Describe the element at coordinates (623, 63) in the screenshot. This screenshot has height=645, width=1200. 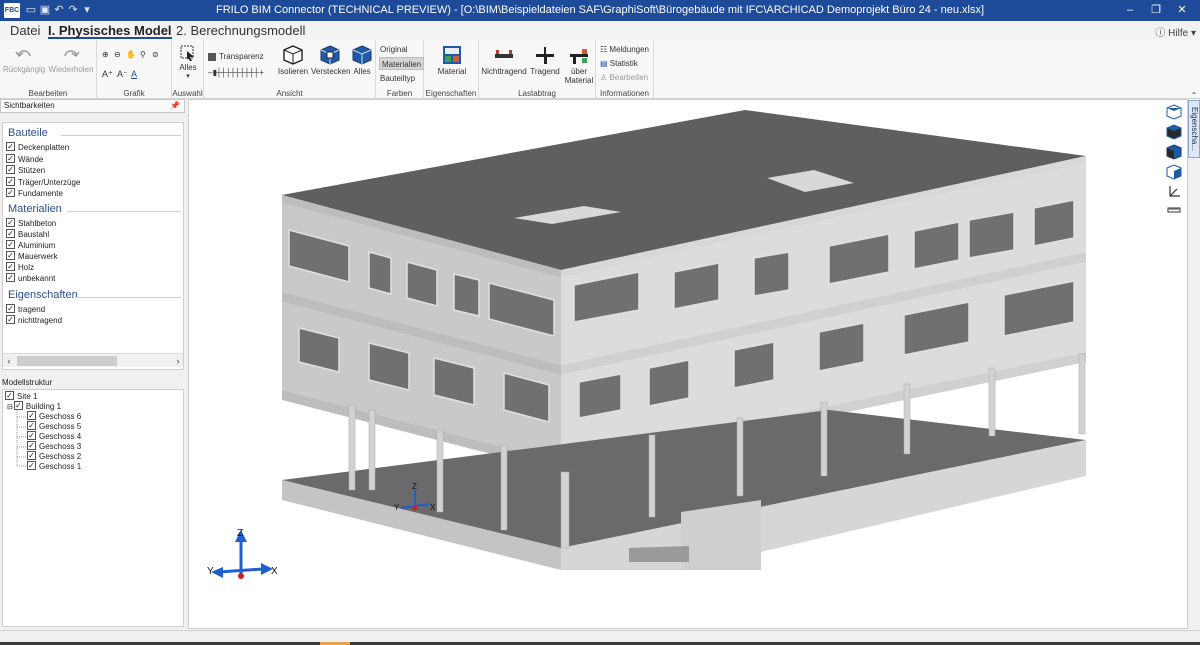
I see `statistics-label: Statistik` at that location.